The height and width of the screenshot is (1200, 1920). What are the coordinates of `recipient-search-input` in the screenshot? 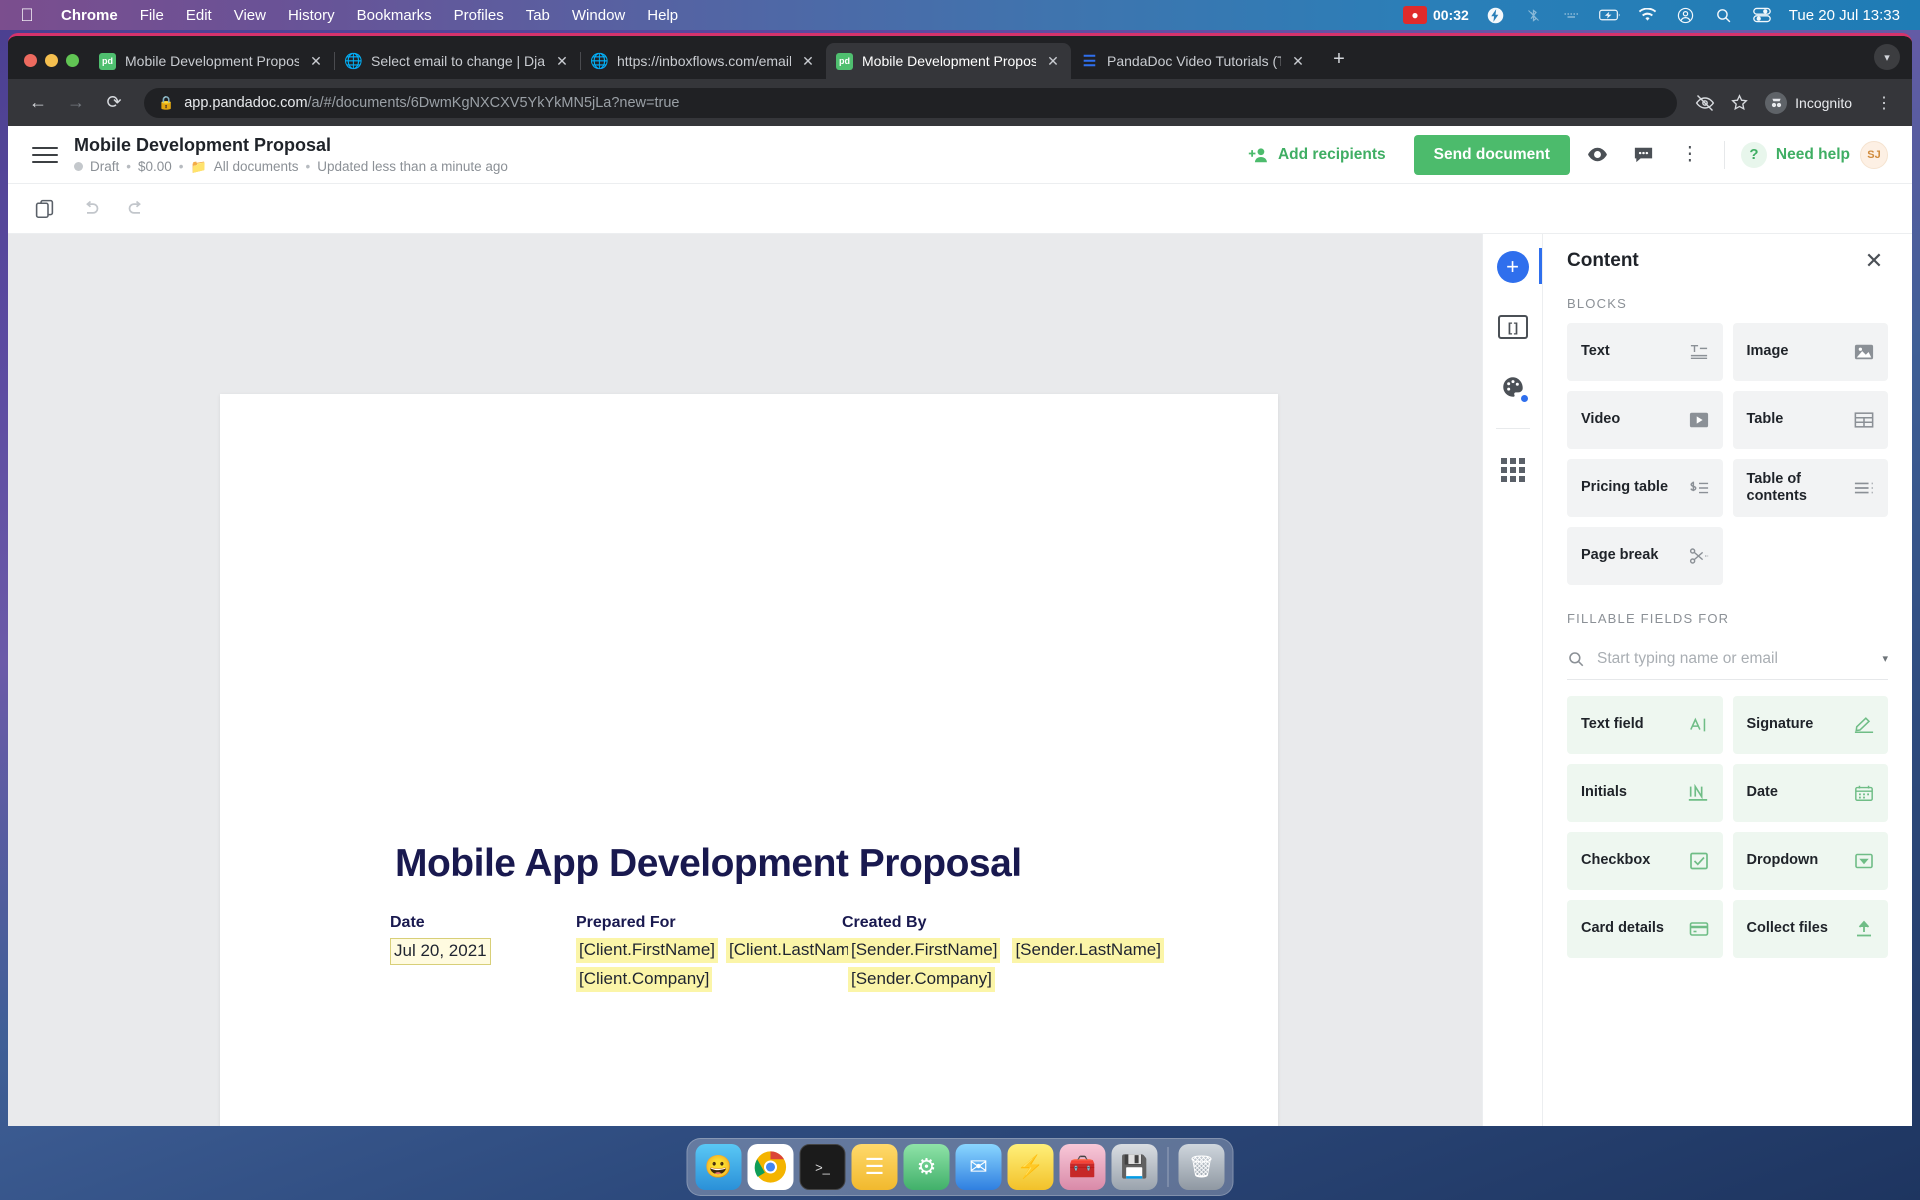 It's located at (1734, 658).